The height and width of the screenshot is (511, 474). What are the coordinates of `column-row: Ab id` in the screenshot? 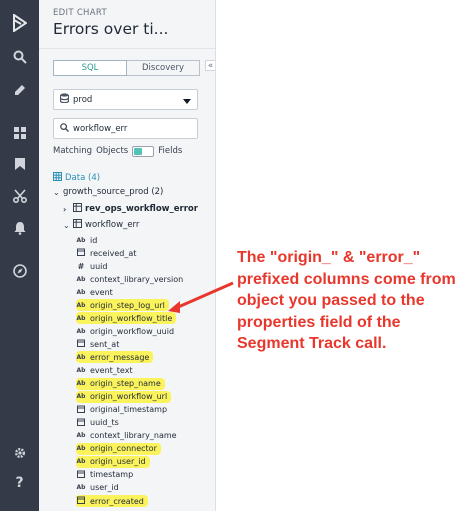 It's located at (87, 240).